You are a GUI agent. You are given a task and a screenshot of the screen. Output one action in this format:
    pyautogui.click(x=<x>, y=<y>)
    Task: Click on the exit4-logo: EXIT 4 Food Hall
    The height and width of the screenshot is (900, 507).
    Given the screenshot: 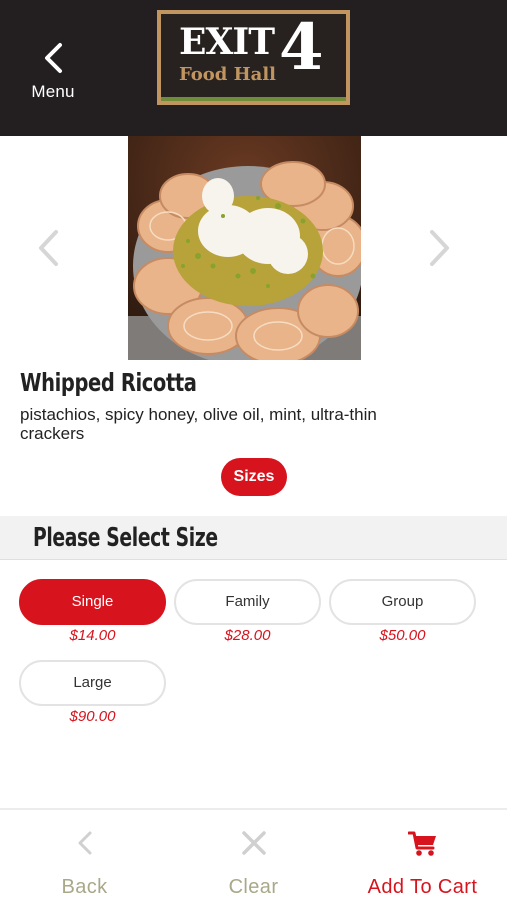 What is the action you would take?
    pyautogui.click(x=253, y=57)
    